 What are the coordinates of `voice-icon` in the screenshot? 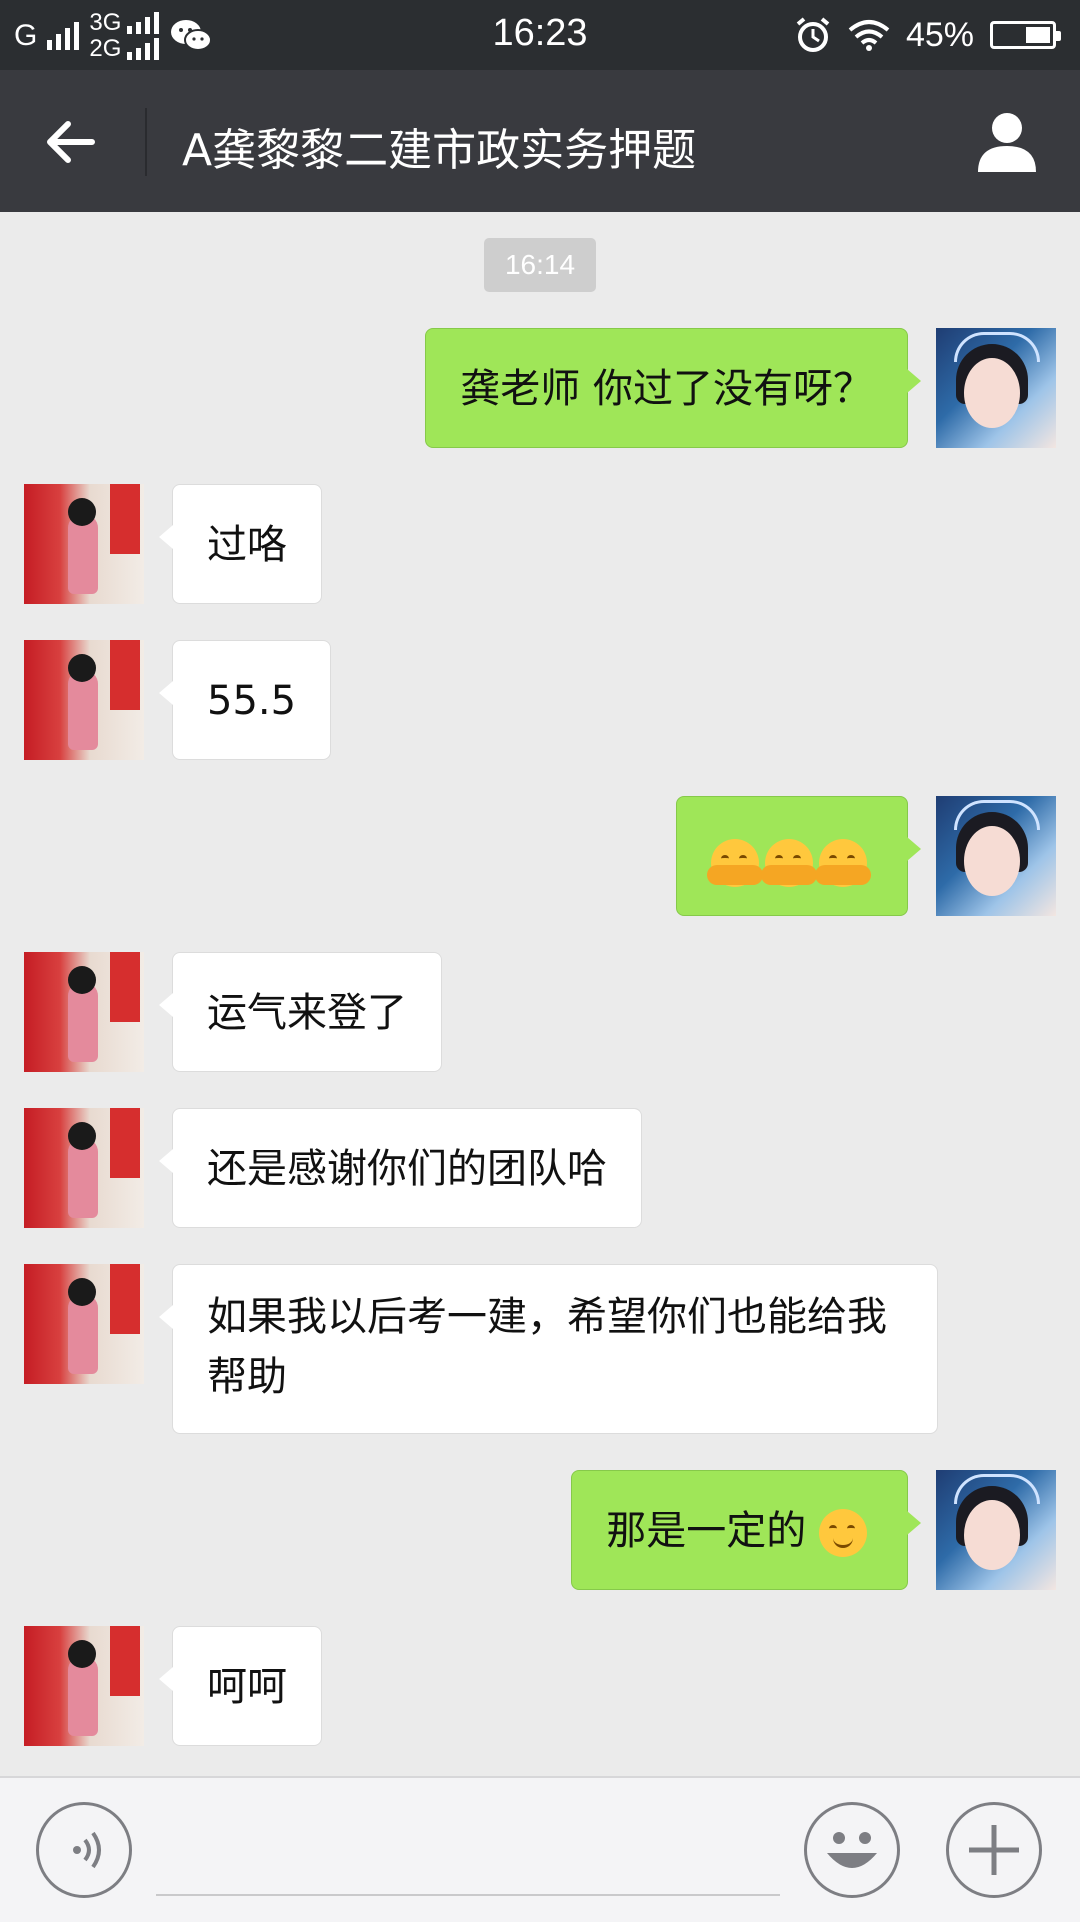 It's located at (87, 1850).